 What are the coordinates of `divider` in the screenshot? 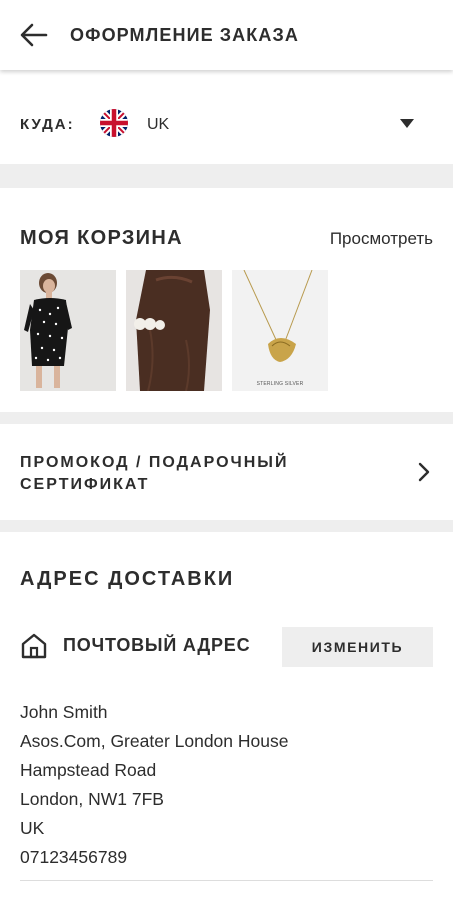 It's located at (226, 880).